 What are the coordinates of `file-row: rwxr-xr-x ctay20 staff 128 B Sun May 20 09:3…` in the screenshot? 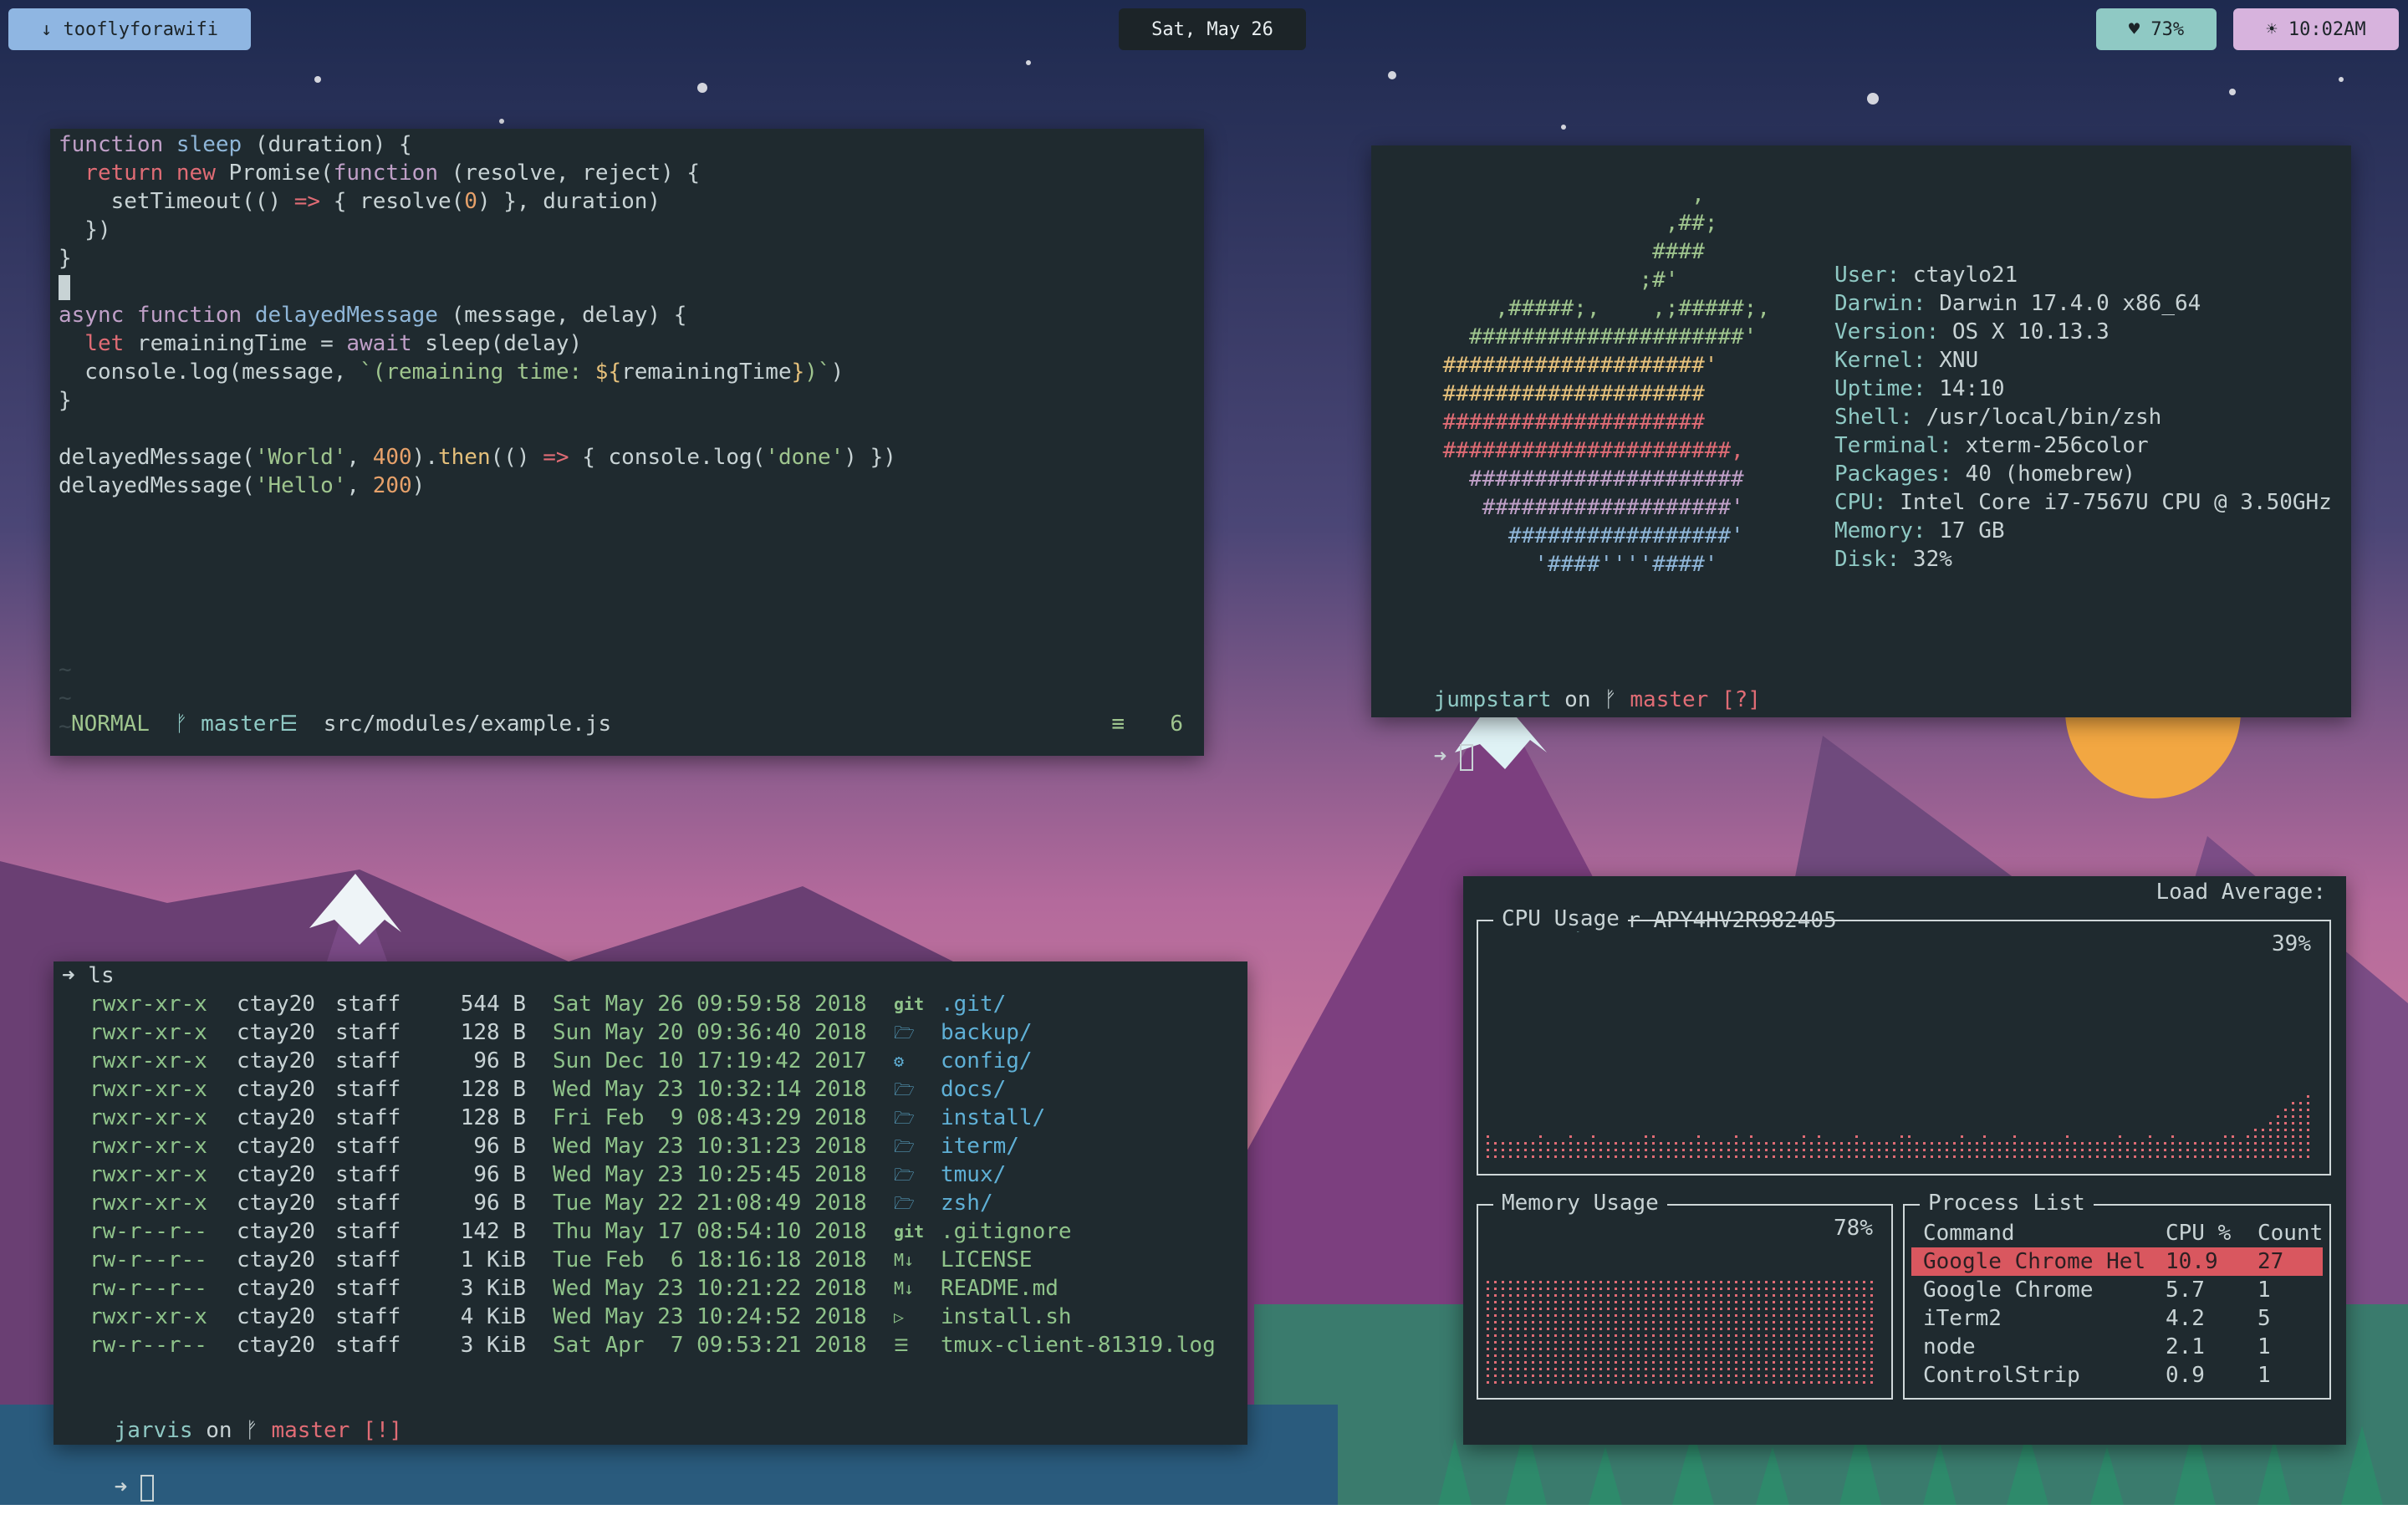 It's located at (652, 1032).